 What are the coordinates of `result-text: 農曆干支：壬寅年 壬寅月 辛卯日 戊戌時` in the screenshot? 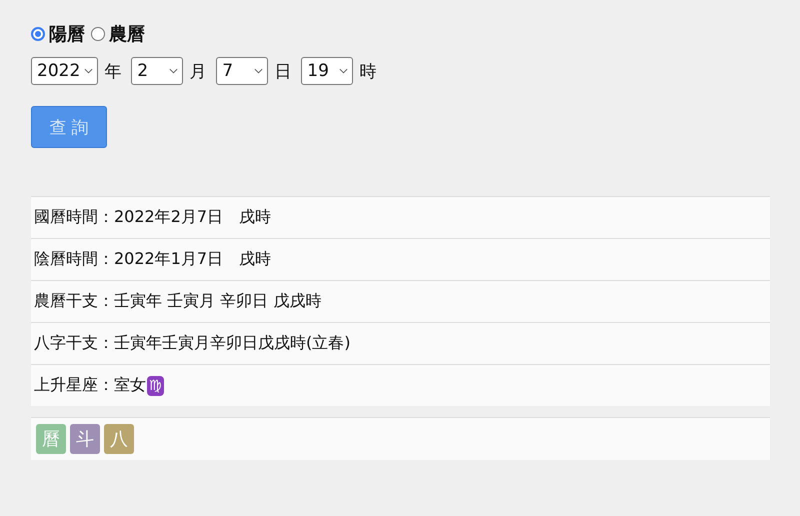 It's located at (178, 301).